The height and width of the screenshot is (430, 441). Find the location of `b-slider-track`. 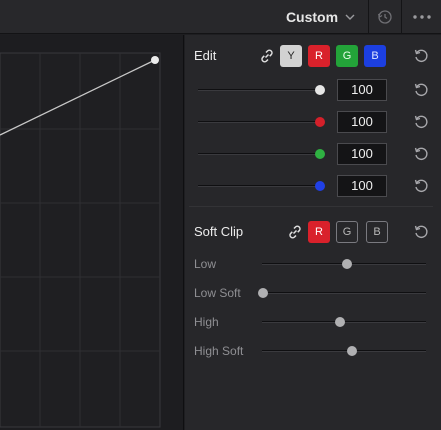

b-slider-track is located at coordinates (260, 186).